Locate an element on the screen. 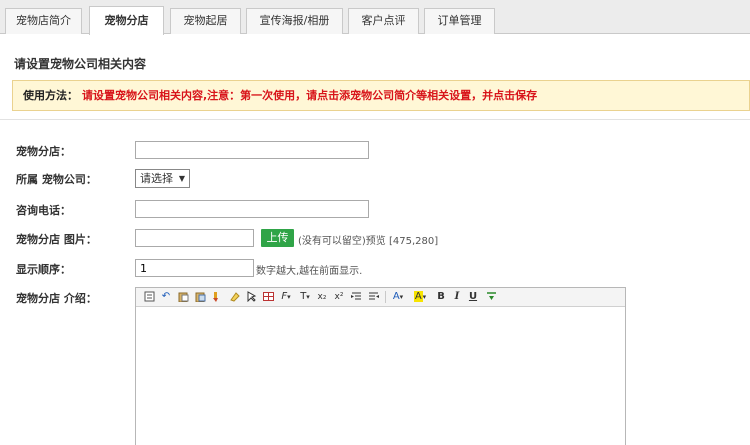  editor-toolbar: ↶ F▾ T▾ x₂ x² A▾ A▾ B I U is located at coordinates (380, 297).